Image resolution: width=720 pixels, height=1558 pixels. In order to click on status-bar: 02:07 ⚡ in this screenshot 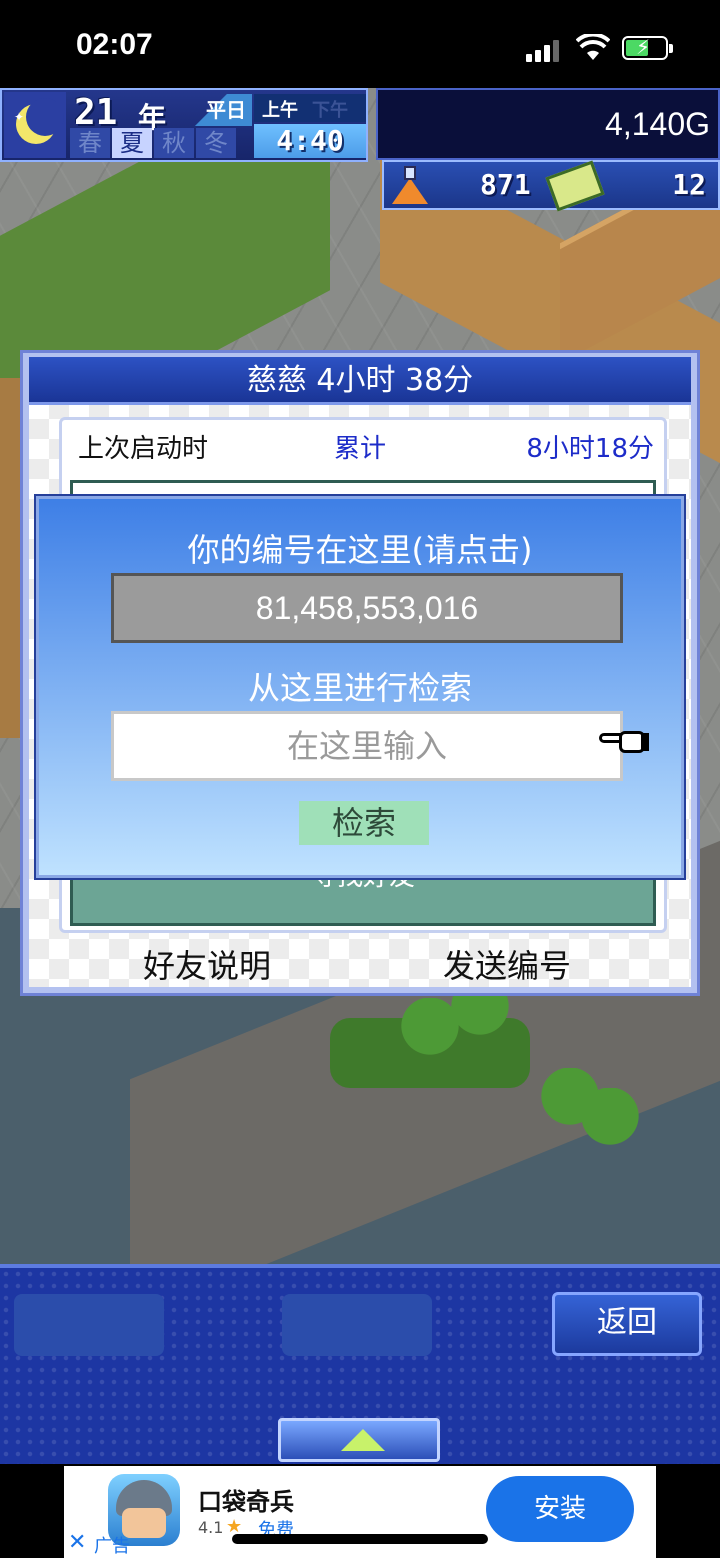, I will do `click(360, 44)`.